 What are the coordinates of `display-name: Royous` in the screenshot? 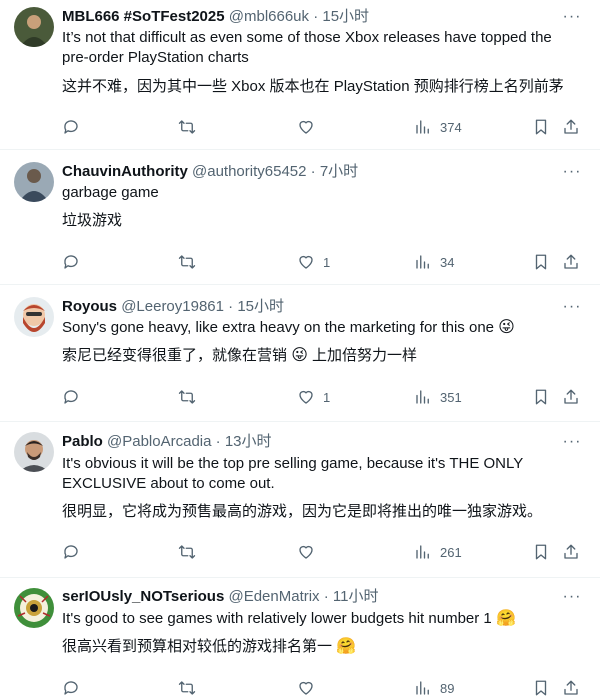 It's located at (89, 306).